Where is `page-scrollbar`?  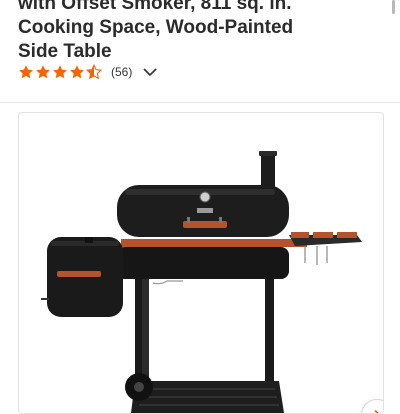
page-scrollbar is located at coordinates (393, 7).